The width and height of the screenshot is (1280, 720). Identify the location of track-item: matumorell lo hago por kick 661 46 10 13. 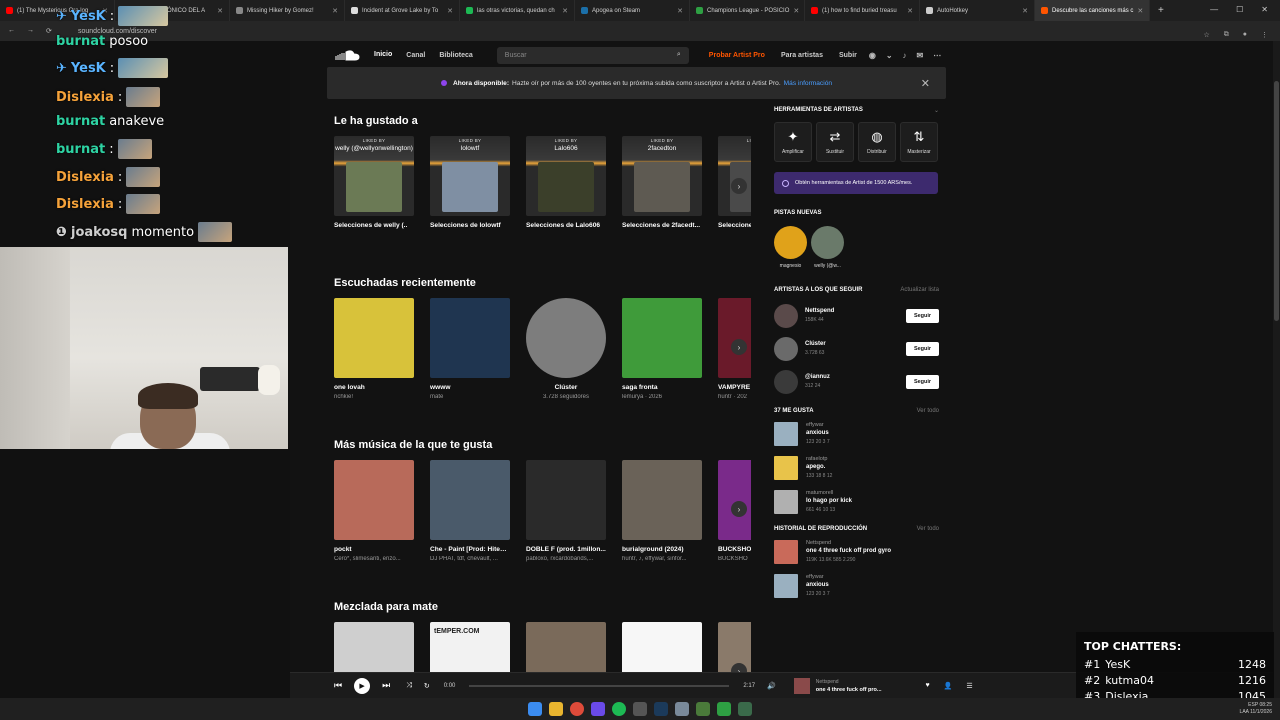
(856, 507).